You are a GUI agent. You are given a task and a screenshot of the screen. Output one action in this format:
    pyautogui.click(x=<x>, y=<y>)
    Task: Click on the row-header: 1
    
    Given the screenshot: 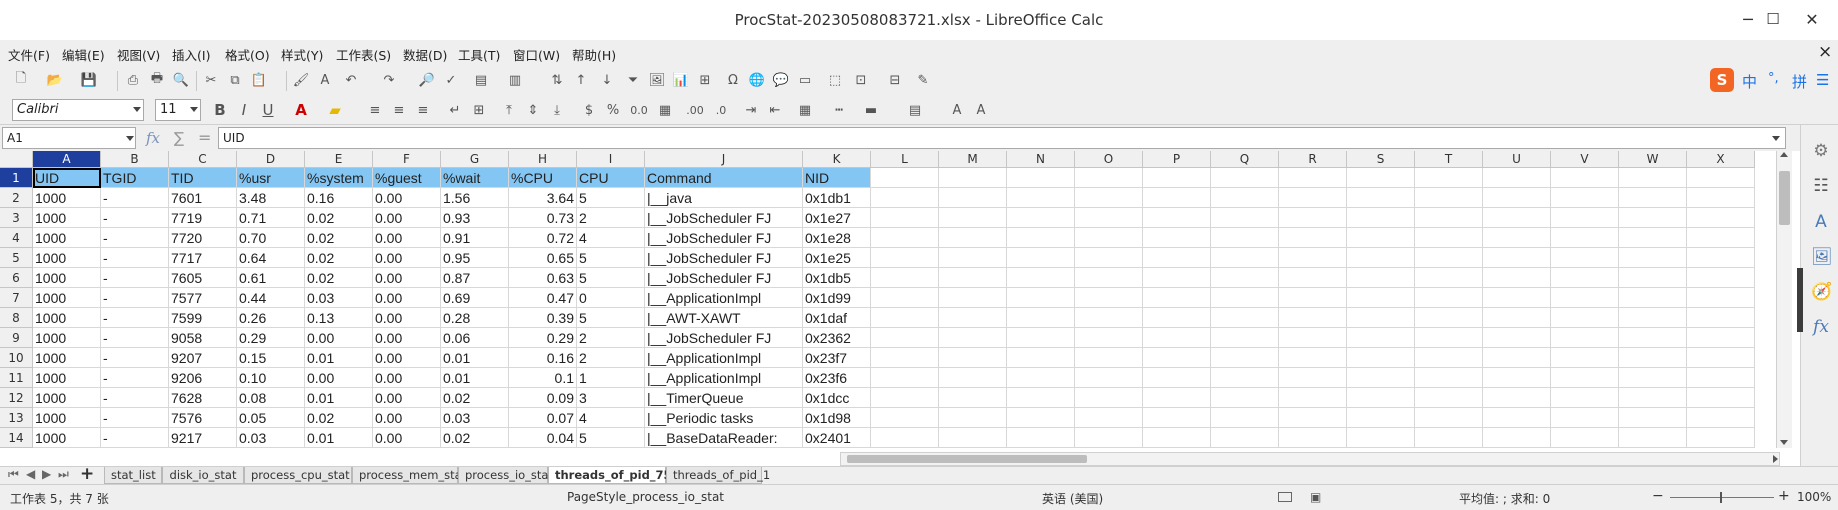 What is the action you would take?
    pyautogui.click(x=16, y=178)
    